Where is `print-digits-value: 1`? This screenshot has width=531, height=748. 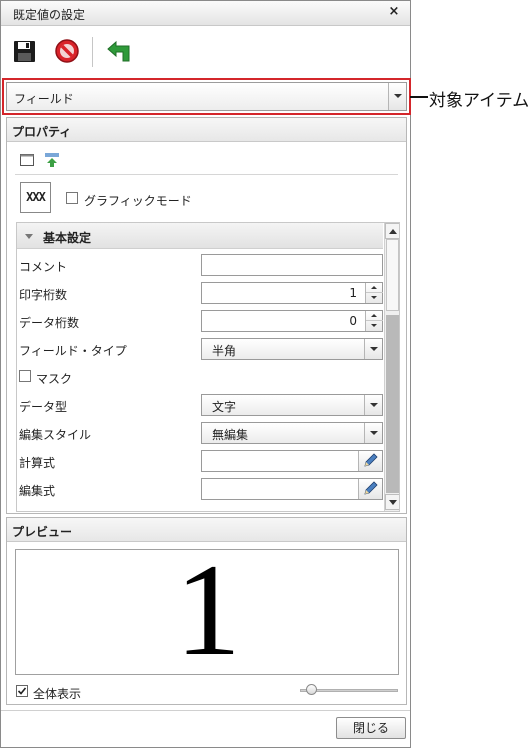
print-digits-value: 1 is located at coordinates (353, 293).